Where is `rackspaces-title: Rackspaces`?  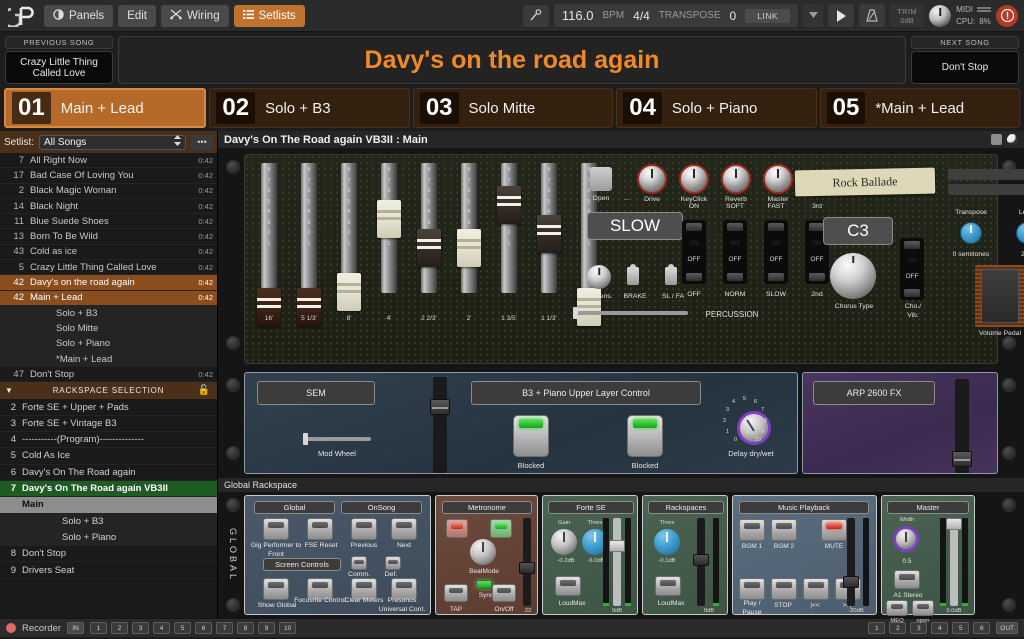
rackspaces-title: Rackspaces is located at coordinates (686, 507).